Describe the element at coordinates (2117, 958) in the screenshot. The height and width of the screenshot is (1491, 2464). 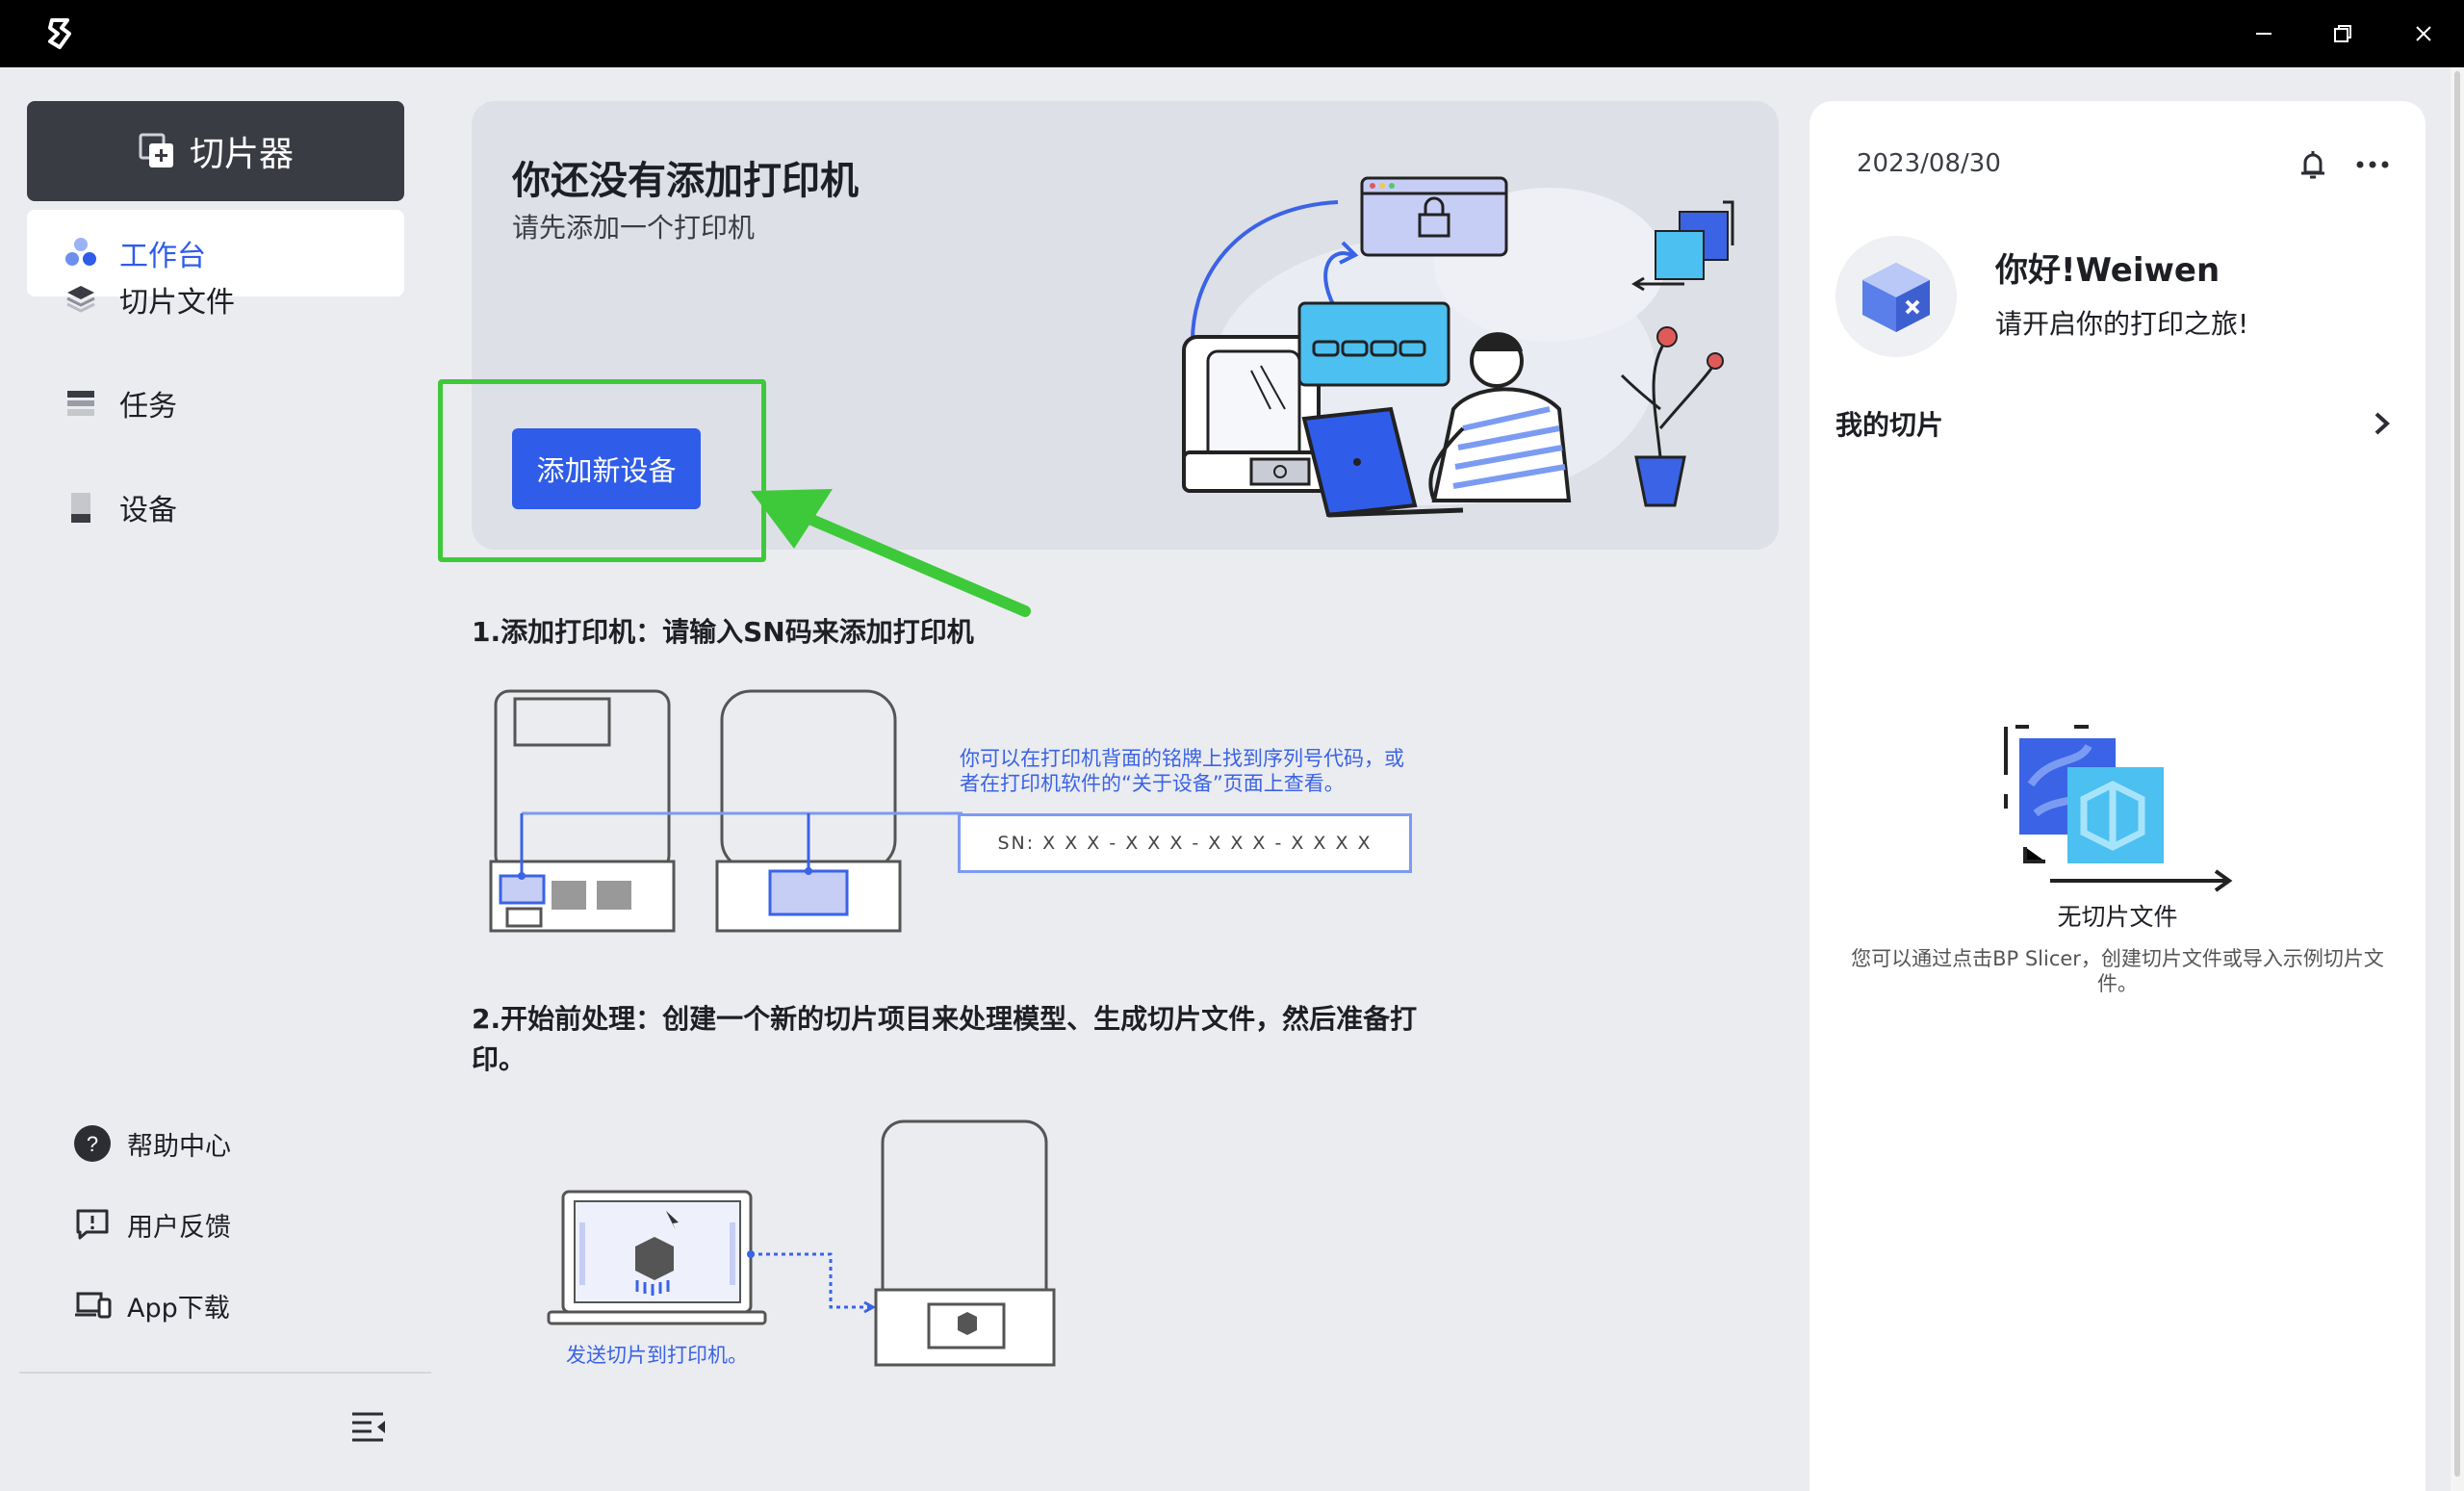
I see `empty-desc-line1: 您可以通过点击BP Slicer，创建切片文件或导入示例切片文` at that location.